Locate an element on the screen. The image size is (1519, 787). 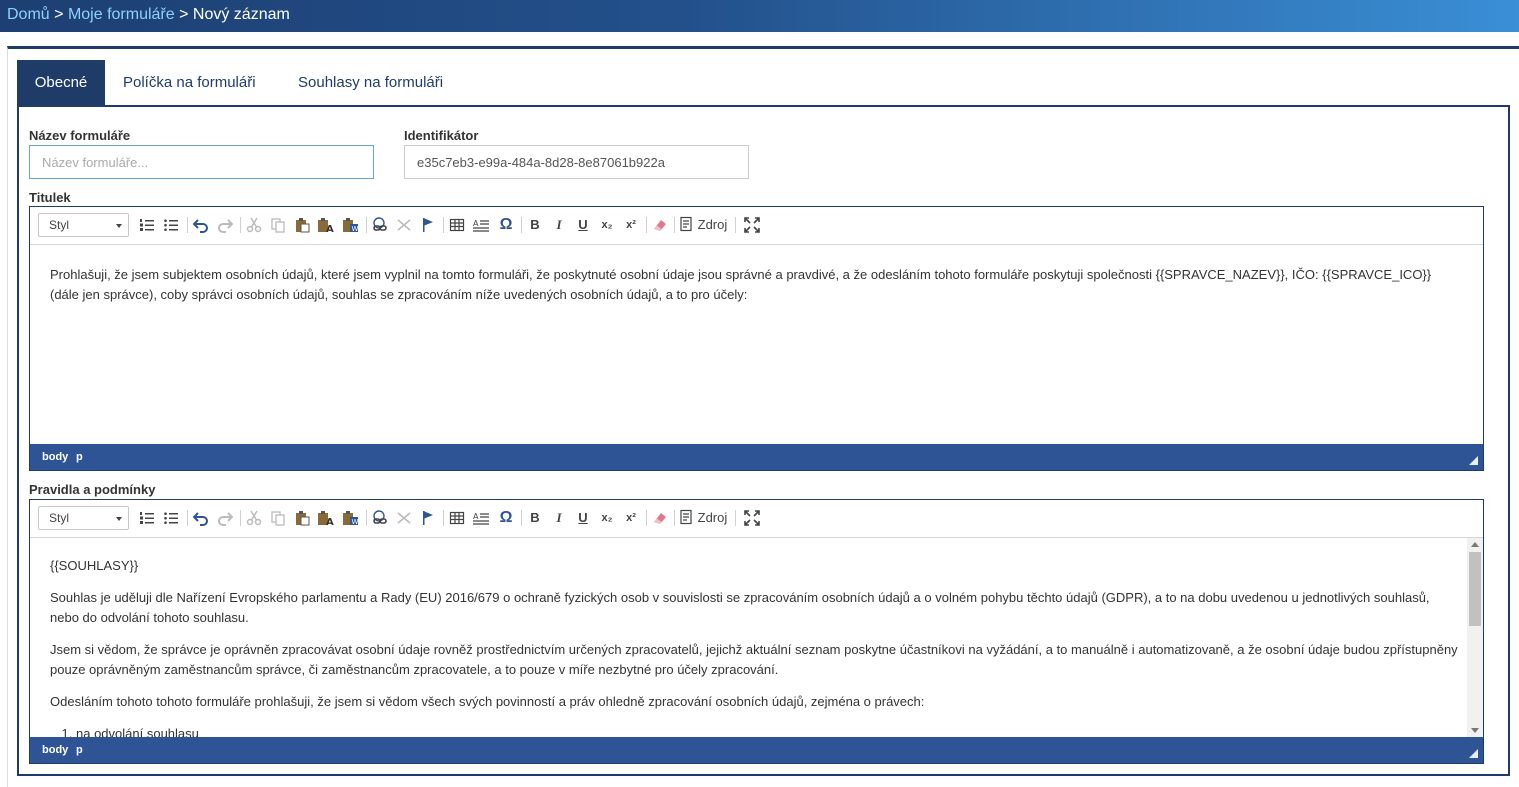
scrollbar-thumb is located at coordinates (1475, 589).